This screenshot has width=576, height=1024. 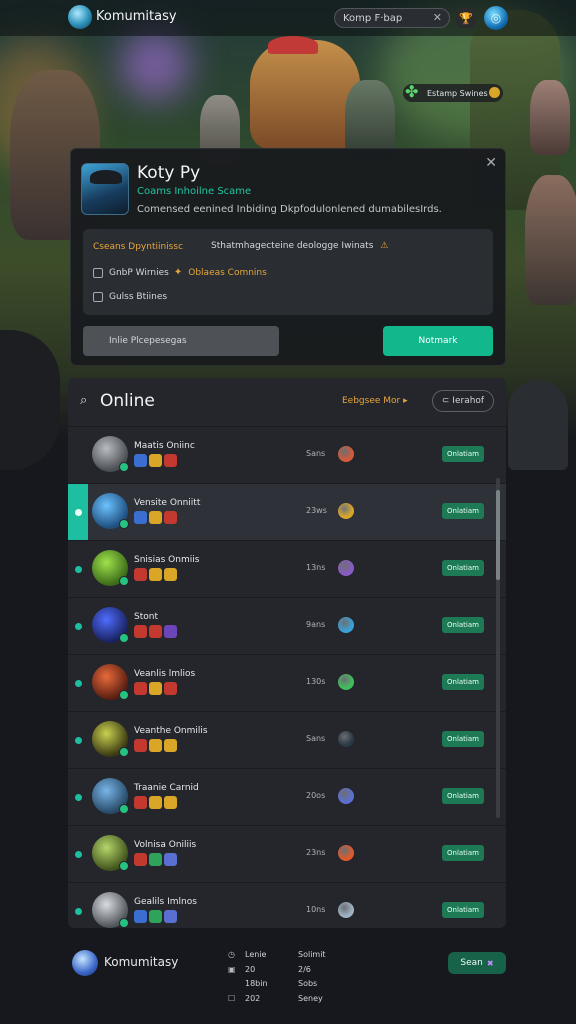 What do you see at coordinates (288, 18) in the screenshot?
I see `top-bar: Komumitasy Komp F·bap ✕ 🏆 ◎` at bounding box center [288, 18].